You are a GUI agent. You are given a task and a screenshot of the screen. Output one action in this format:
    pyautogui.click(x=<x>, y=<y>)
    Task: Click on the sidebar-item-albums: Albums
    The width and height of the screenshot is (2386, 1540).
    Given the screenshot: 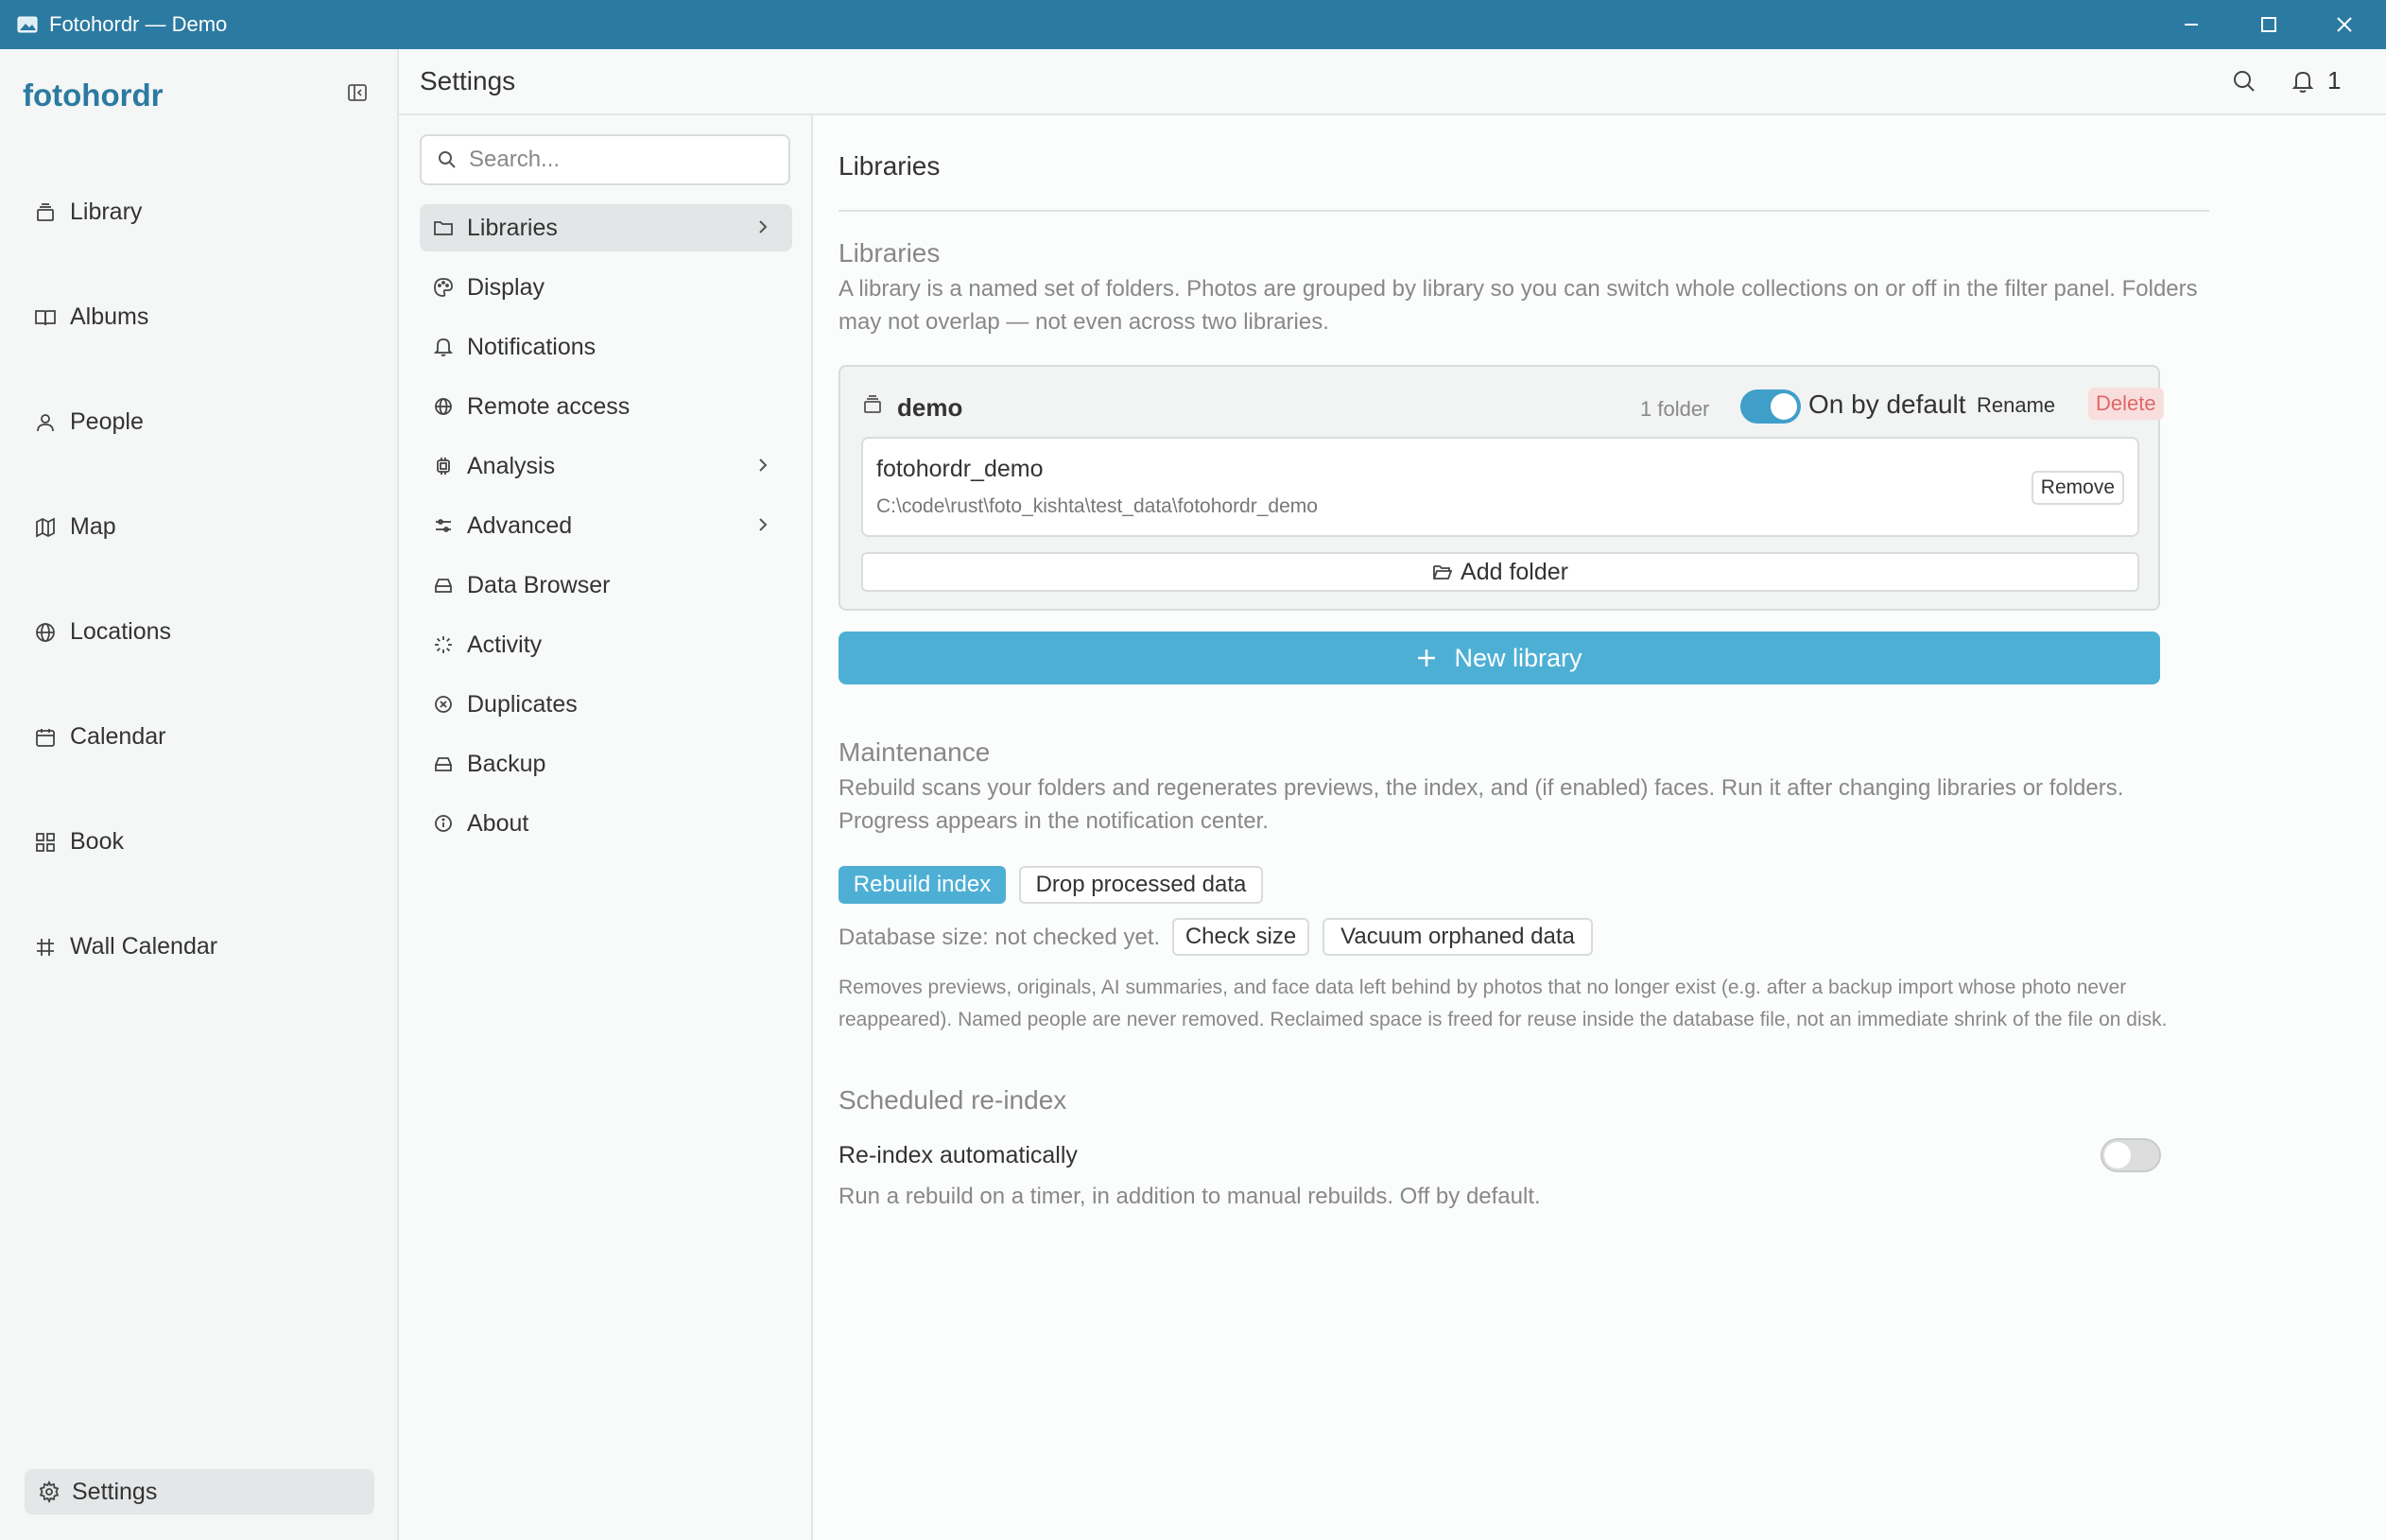 What is the action you would take?
    pyautogui.click(x=91, y=317)
    